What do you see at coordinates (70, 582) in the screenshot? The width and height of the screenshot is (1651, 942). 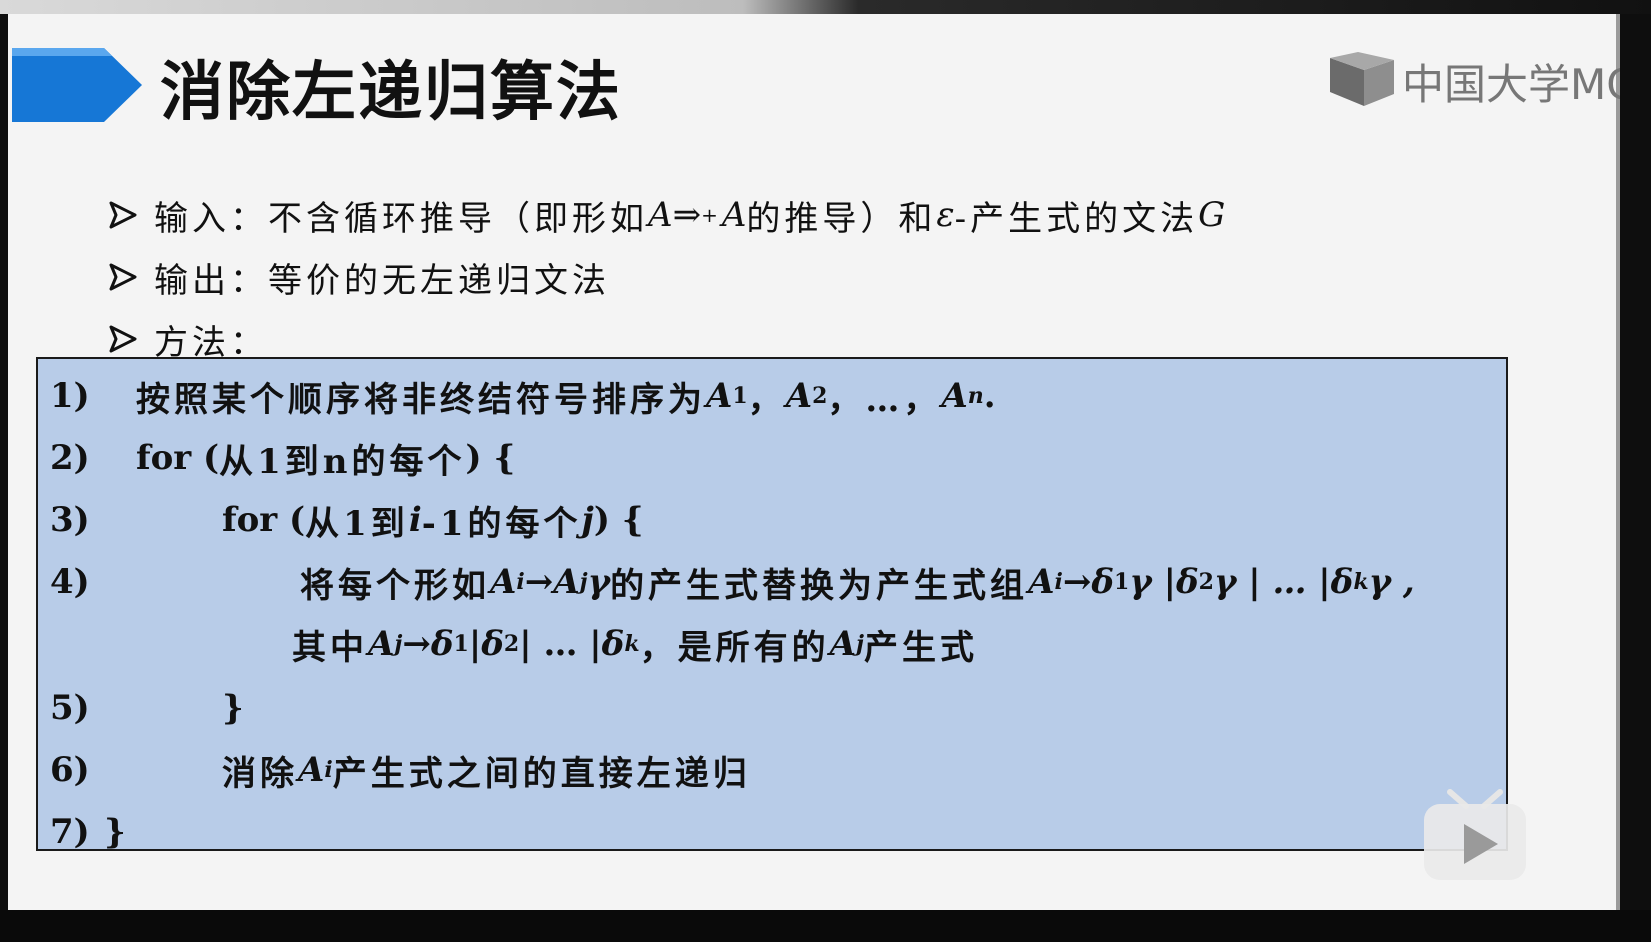 I see `line-number: 4)` at bounding box center [70, 582].